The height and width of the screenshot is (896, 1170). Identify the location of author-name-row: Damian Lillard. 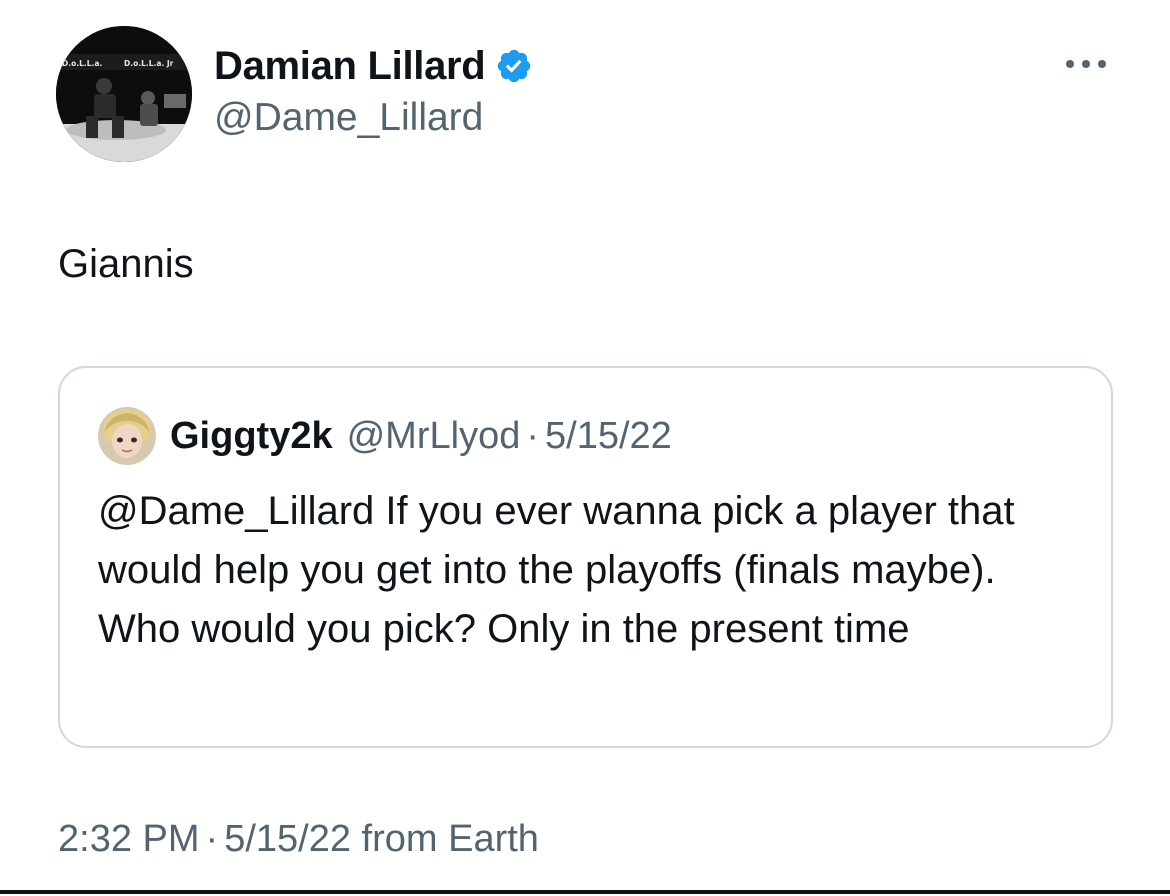
(373, 66).